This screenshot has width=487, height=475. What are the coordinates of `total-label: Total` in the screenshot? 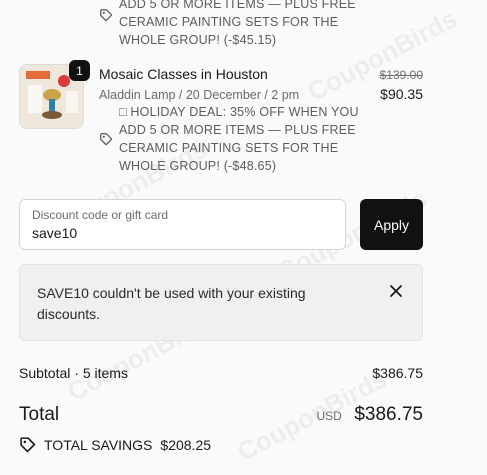 It's located at (39, 414).